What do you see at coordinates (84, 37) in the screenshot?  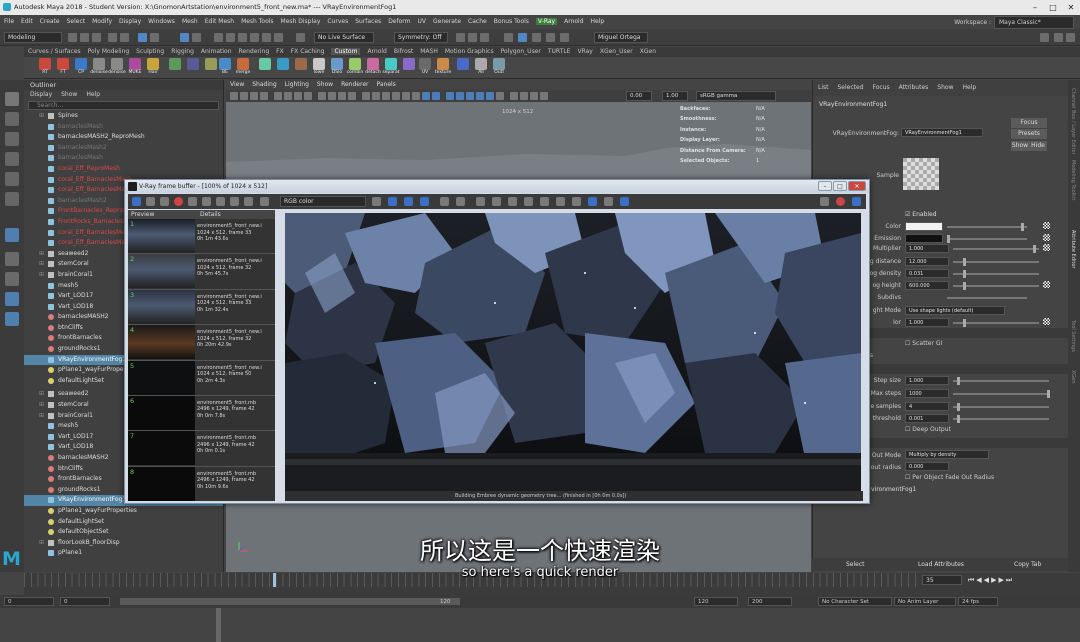 I see `open-scene-icon` at bounding box center [84, 37].